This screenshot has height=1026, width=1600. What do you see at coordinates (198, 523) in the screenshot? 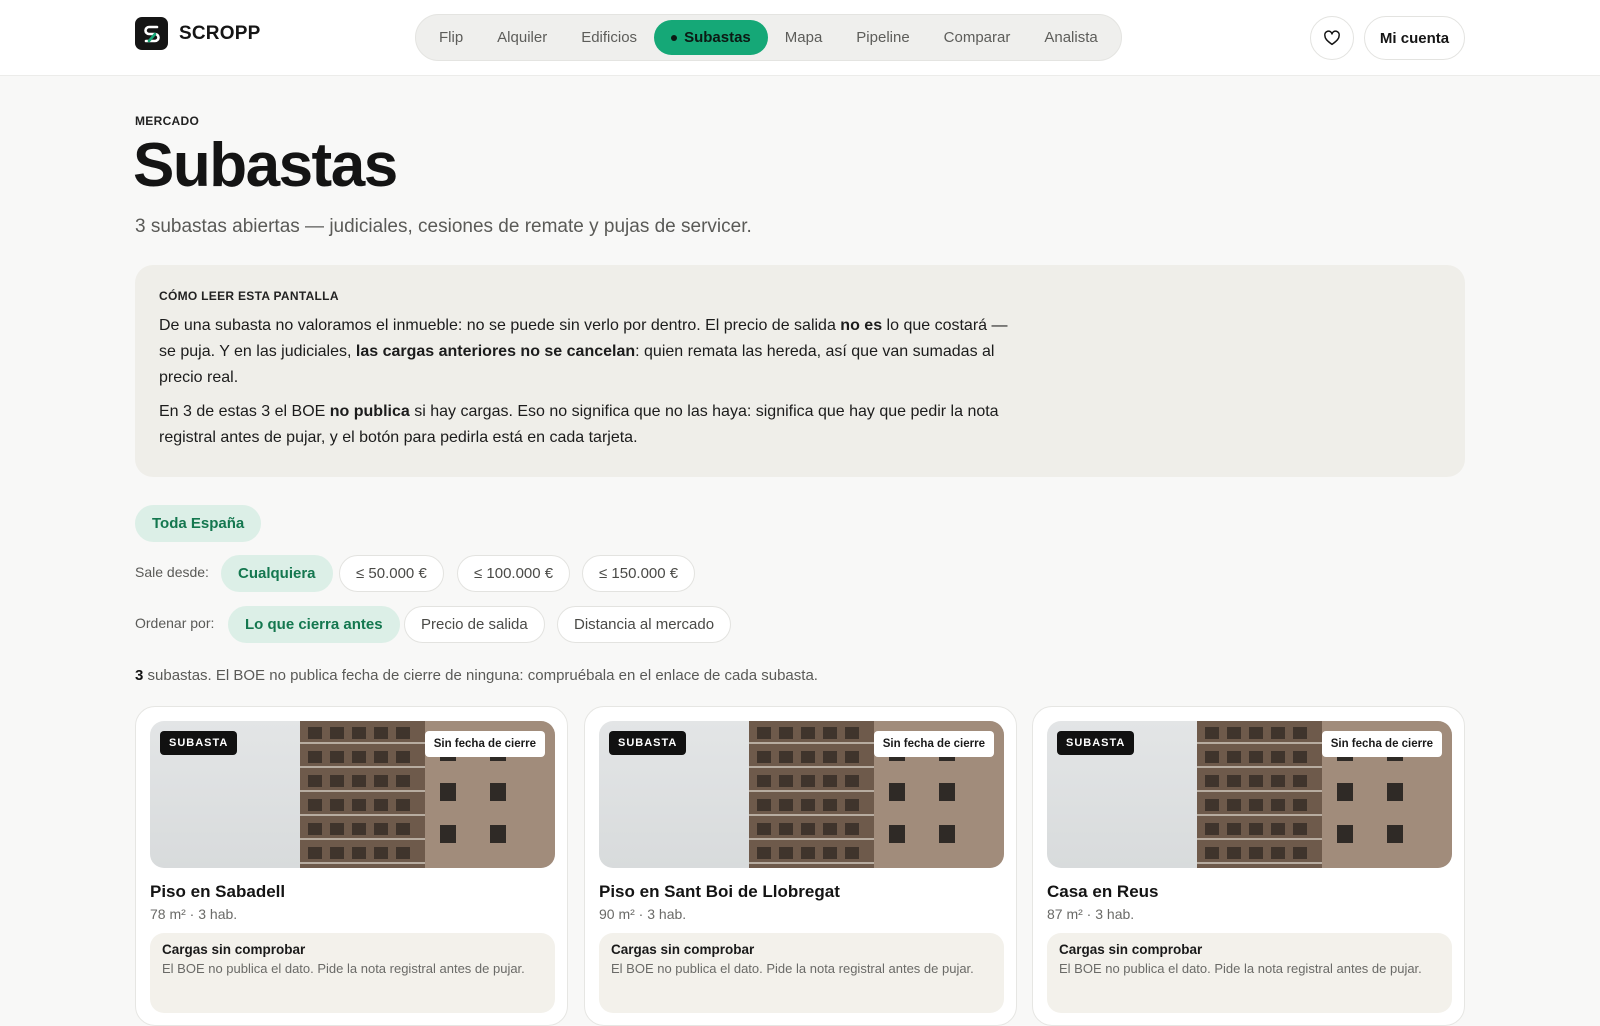
I see `region-filter-chip: Toda España` at bounding box center [198, 523].